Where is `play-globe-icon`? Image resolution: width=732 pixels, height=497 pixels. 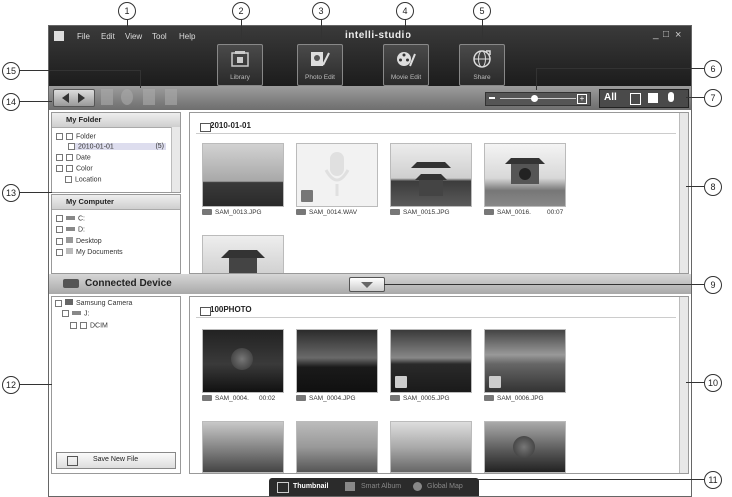
play-globe-icon is located at coordinates (242, 359).